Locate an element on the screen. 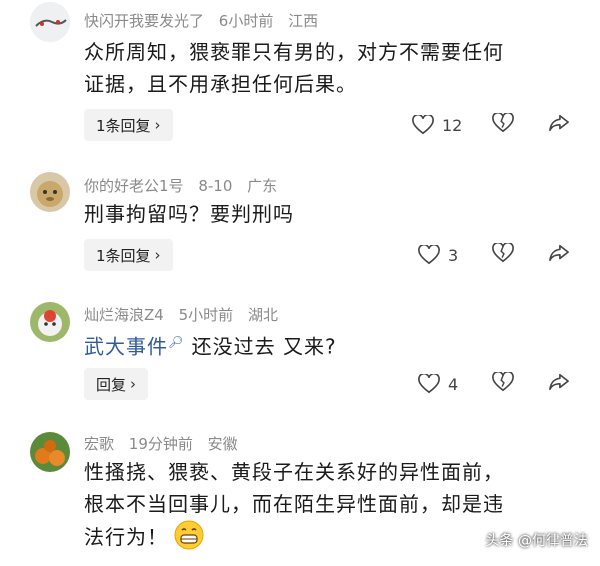 The image size is (600, 566). like-button: 4 is located at coordinates (438, 384).